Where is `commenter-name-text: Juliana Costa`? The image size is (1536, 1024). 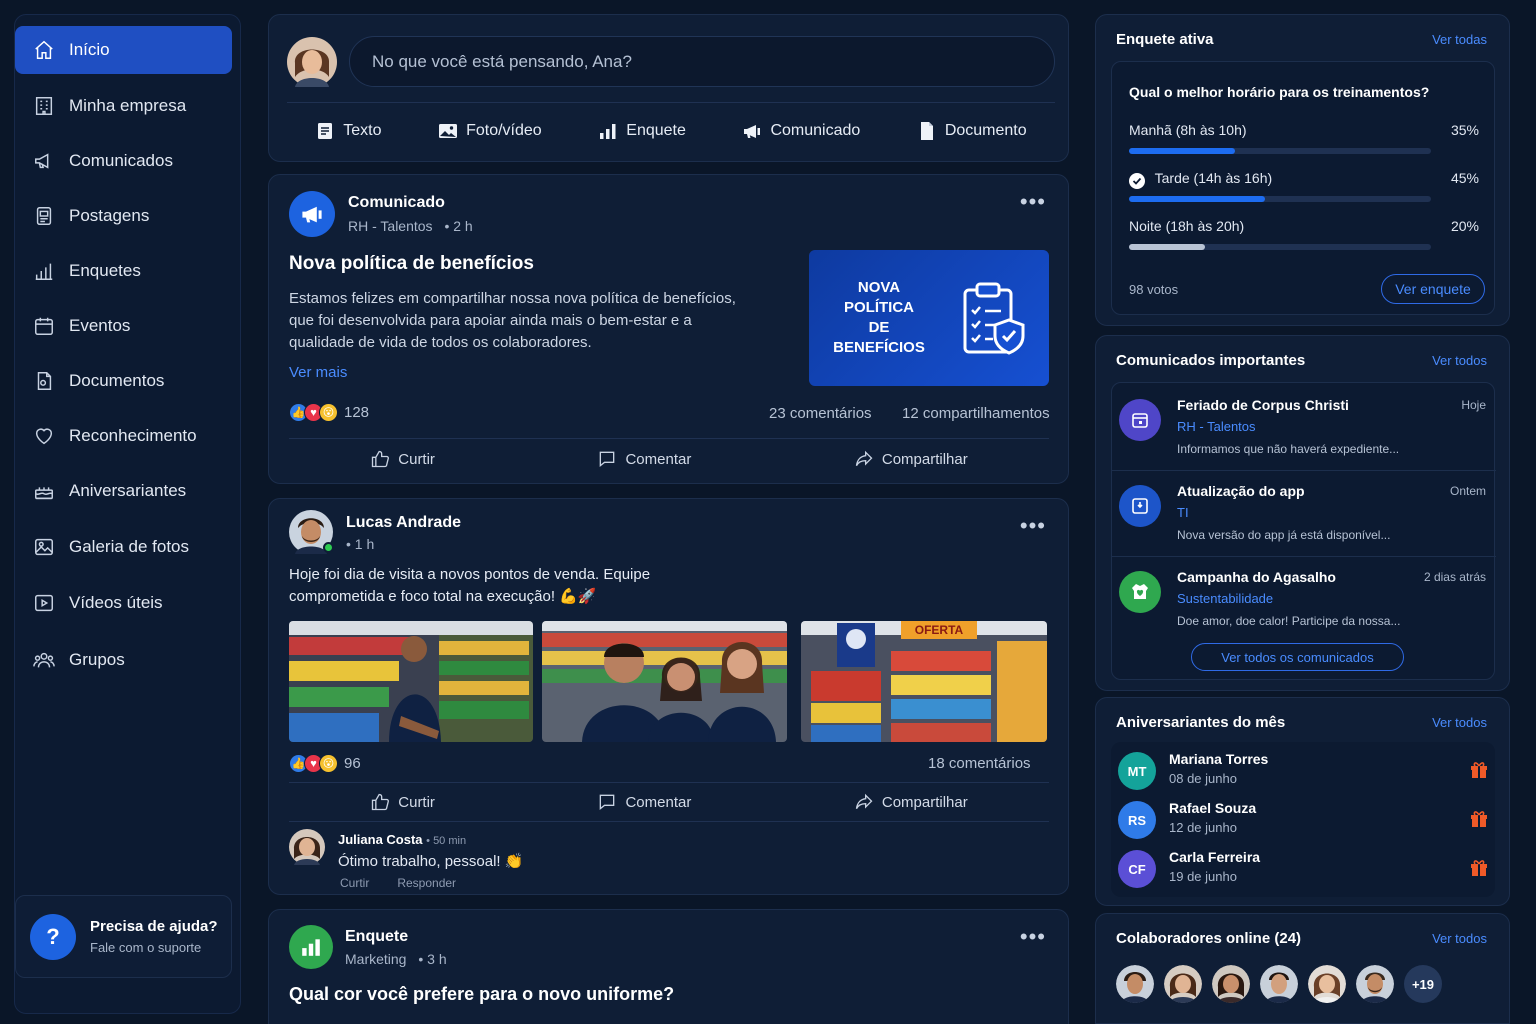
commenter-name-text: Juliana Costa is located at coordinates (380, 839).